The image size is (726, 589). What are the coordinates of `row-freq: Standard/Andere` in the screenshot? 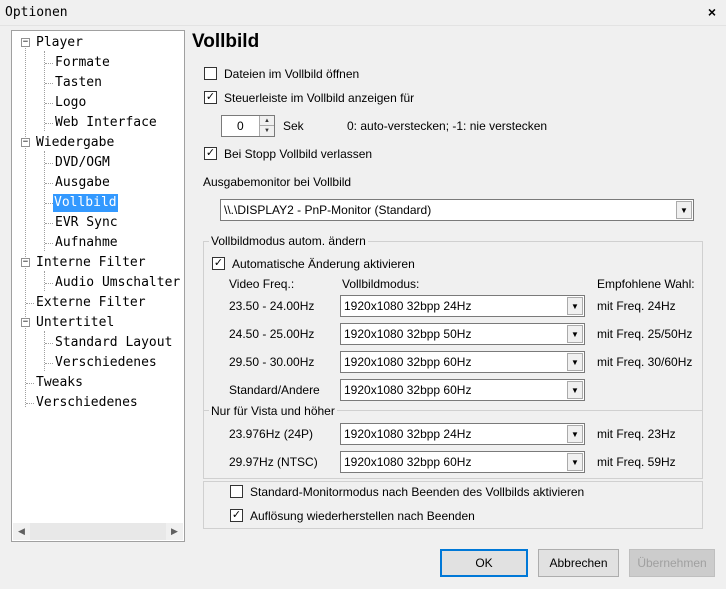 It's located at (274, 390).